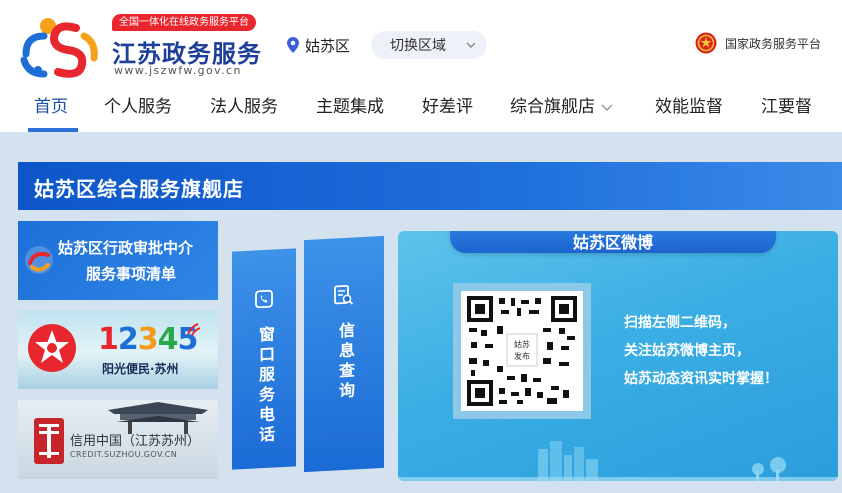 The image size is (842, 493). I want to click on location-label: 姑苏区, so click(328, 45).